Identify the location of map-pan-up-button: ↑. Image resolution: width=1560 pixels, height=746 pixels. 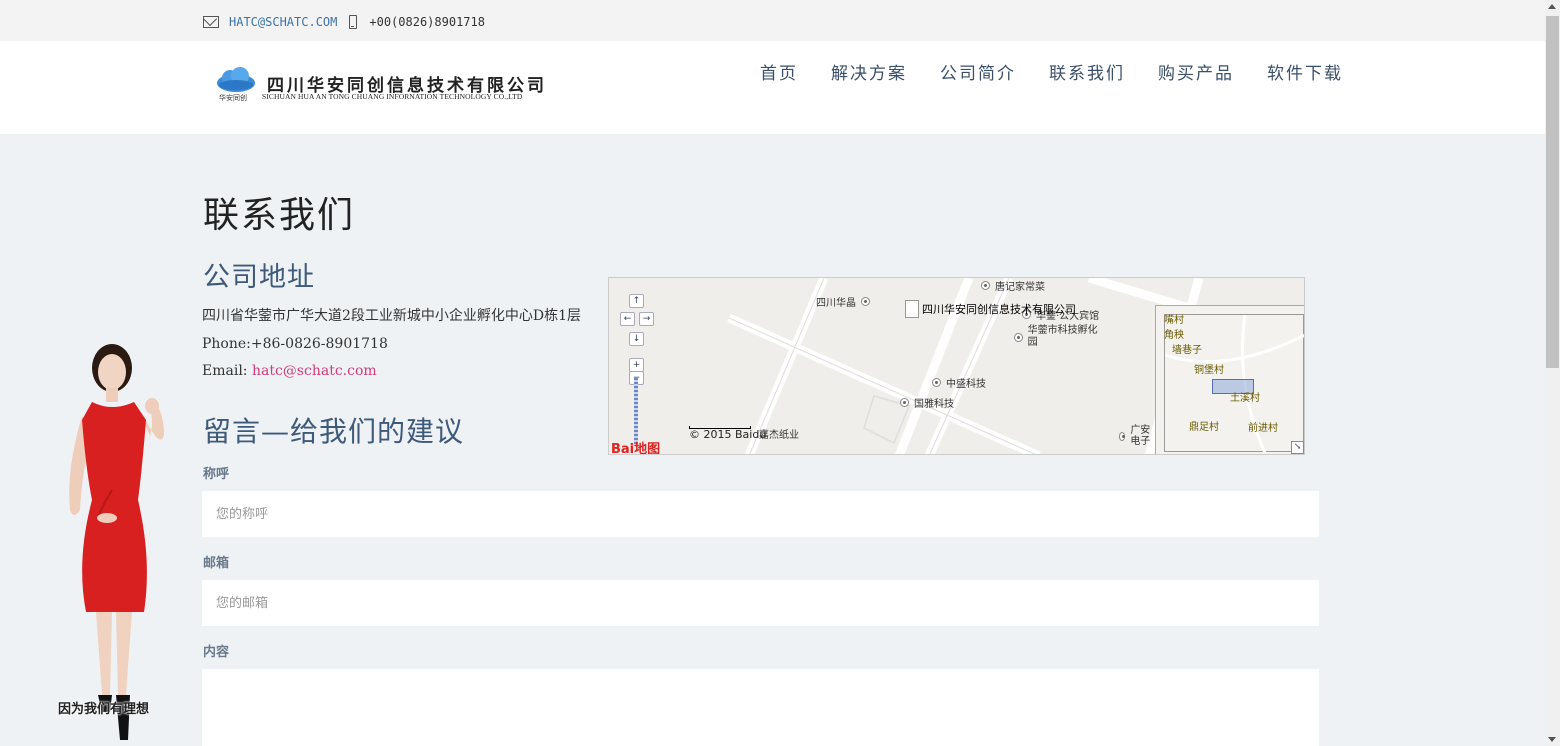
(636, 301).